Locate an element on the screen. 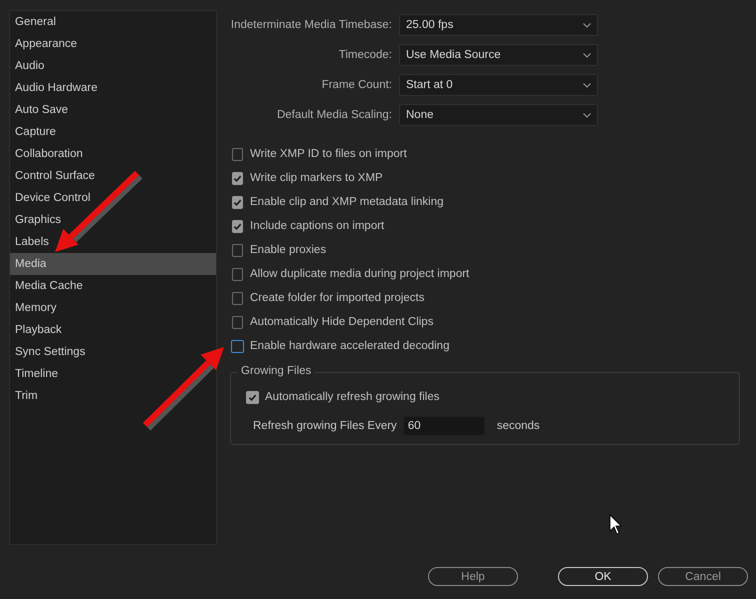  mouse-cursor-icon is located at coordinates (616, 524).